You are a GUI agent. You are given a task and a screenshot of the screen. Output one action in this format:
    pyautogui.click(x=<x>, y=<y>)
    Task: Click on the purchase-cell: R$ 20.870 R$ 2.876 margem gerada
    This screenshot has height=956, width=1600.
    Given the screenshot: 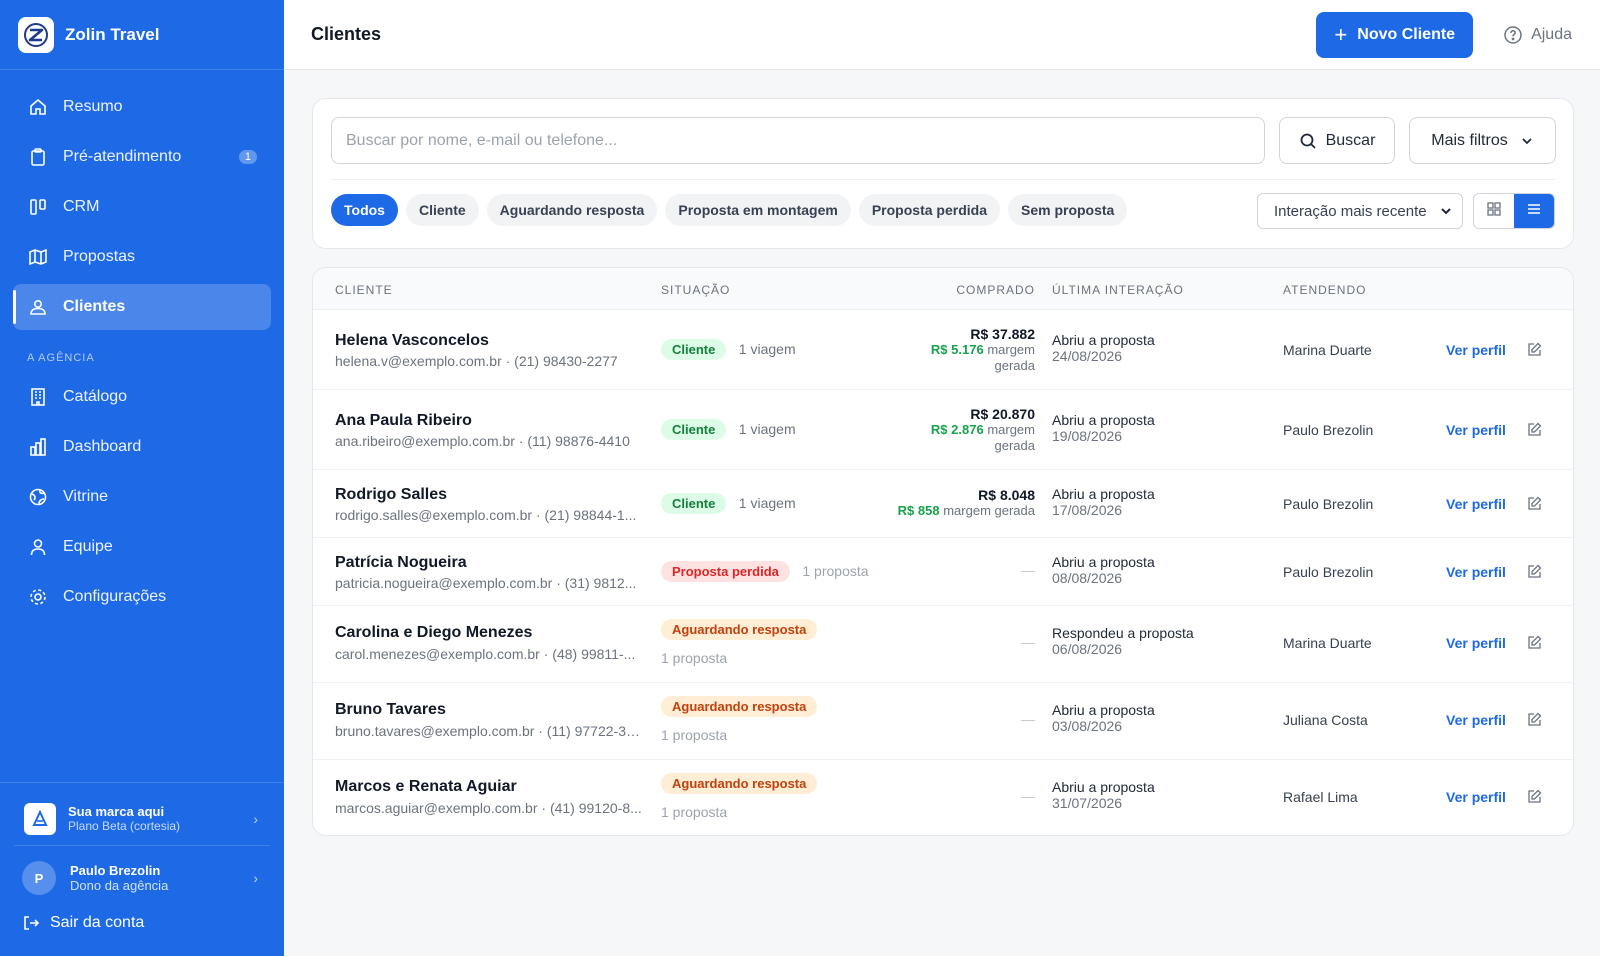 What is the action you would take?
    pyautogui.click(x=955, y=430)
    